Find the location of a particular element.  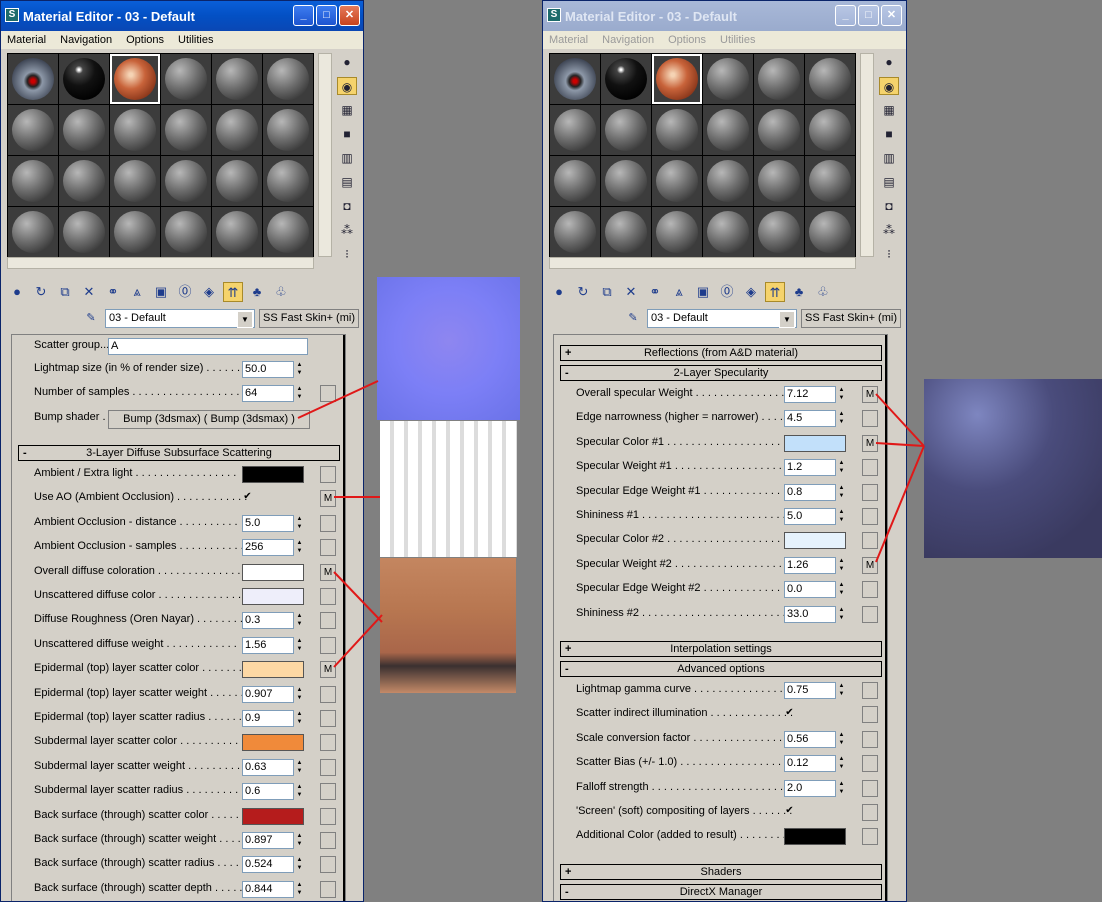

param-value-field: 0.12 is located at coordinates (810, 764).